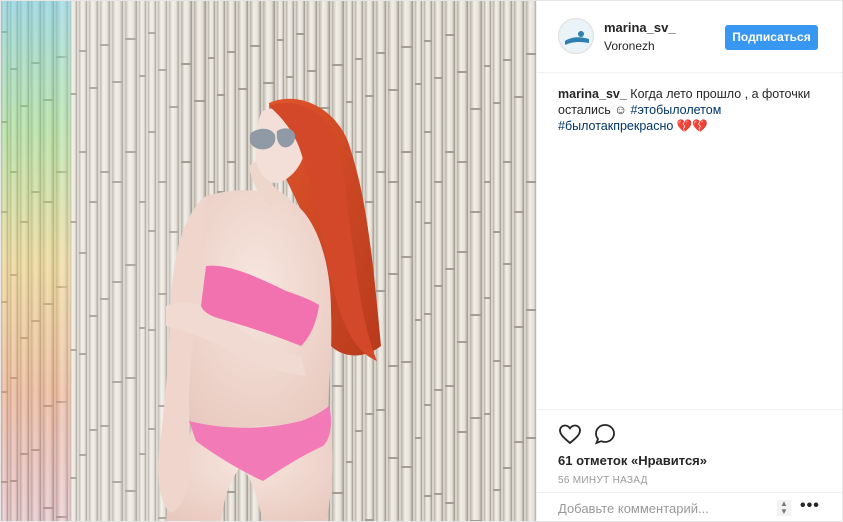  Describe the element at coordinates (771, 37) in the screenshot. I see `follow-button: Подписаться` at that location.